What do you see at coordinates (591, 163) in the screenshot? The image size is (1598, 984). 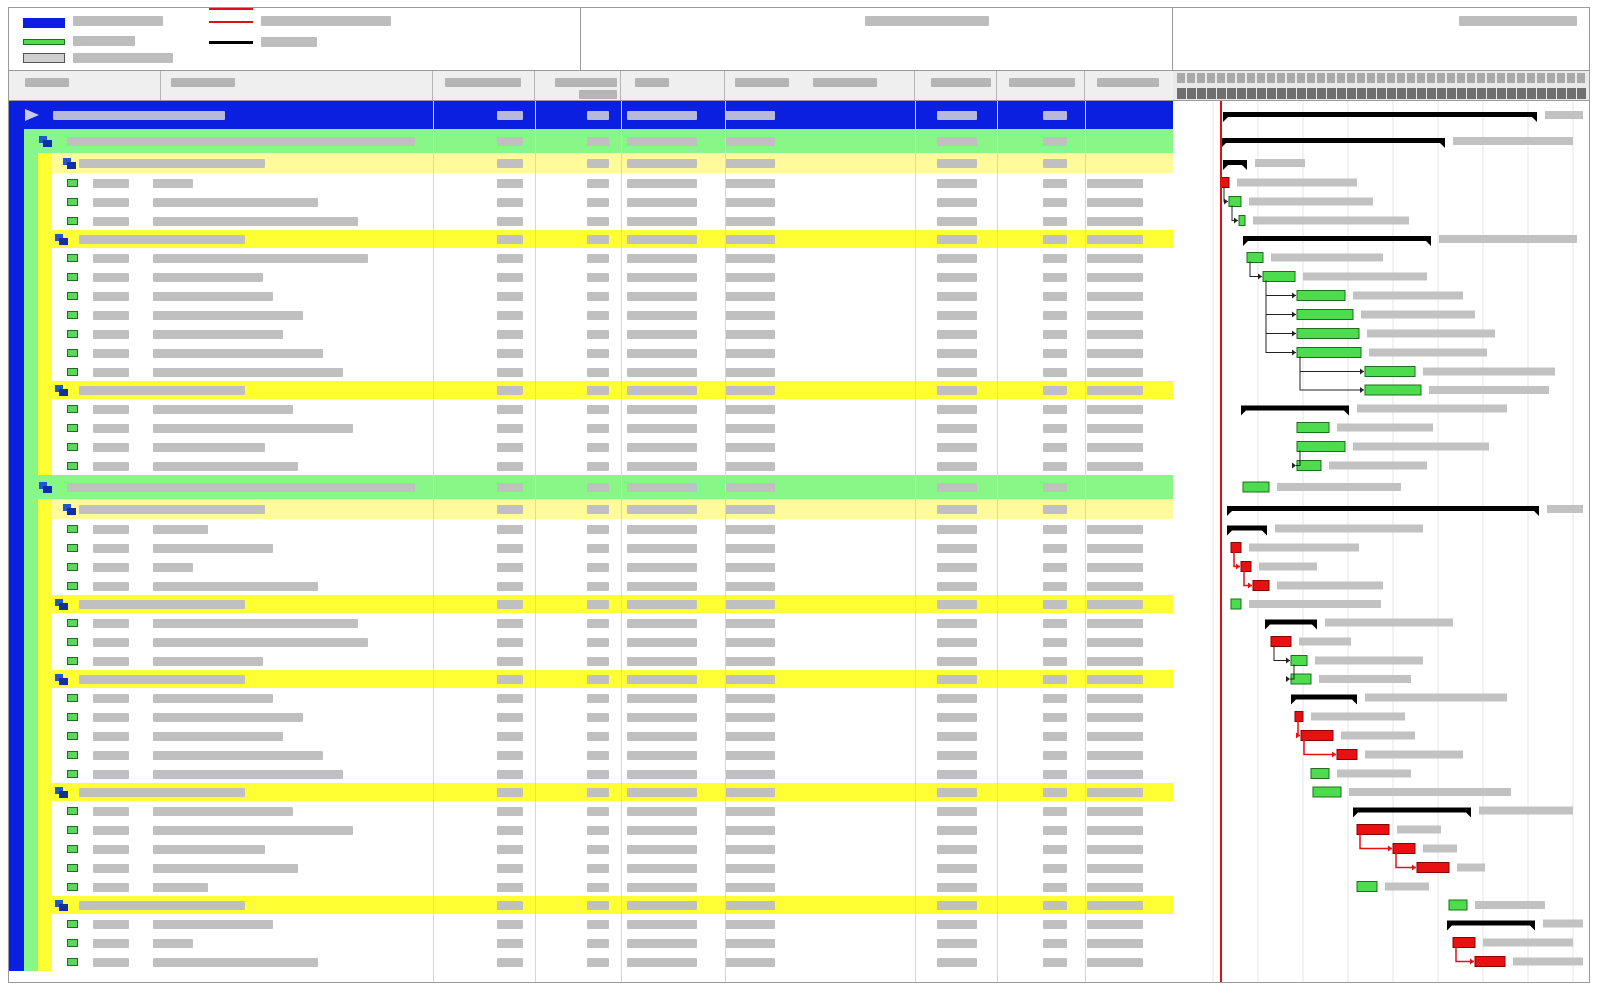 I see `subgroup-row` at bounding box center [591, 163].